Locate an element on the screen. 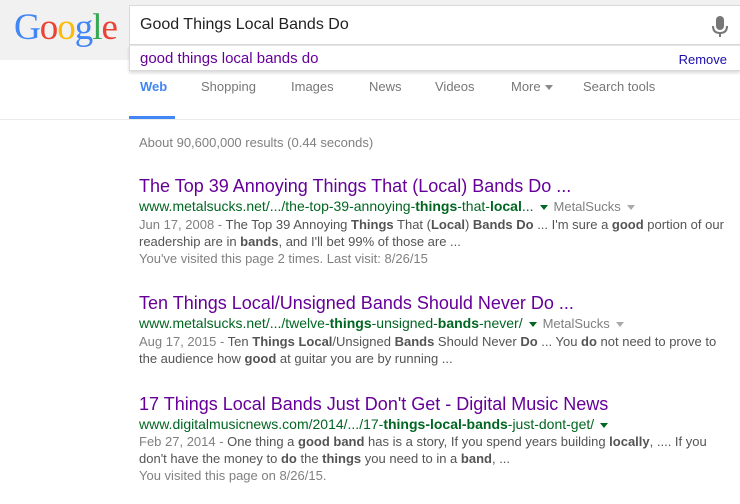  url-part: things-local-bands is located at coordinates (445, 424).